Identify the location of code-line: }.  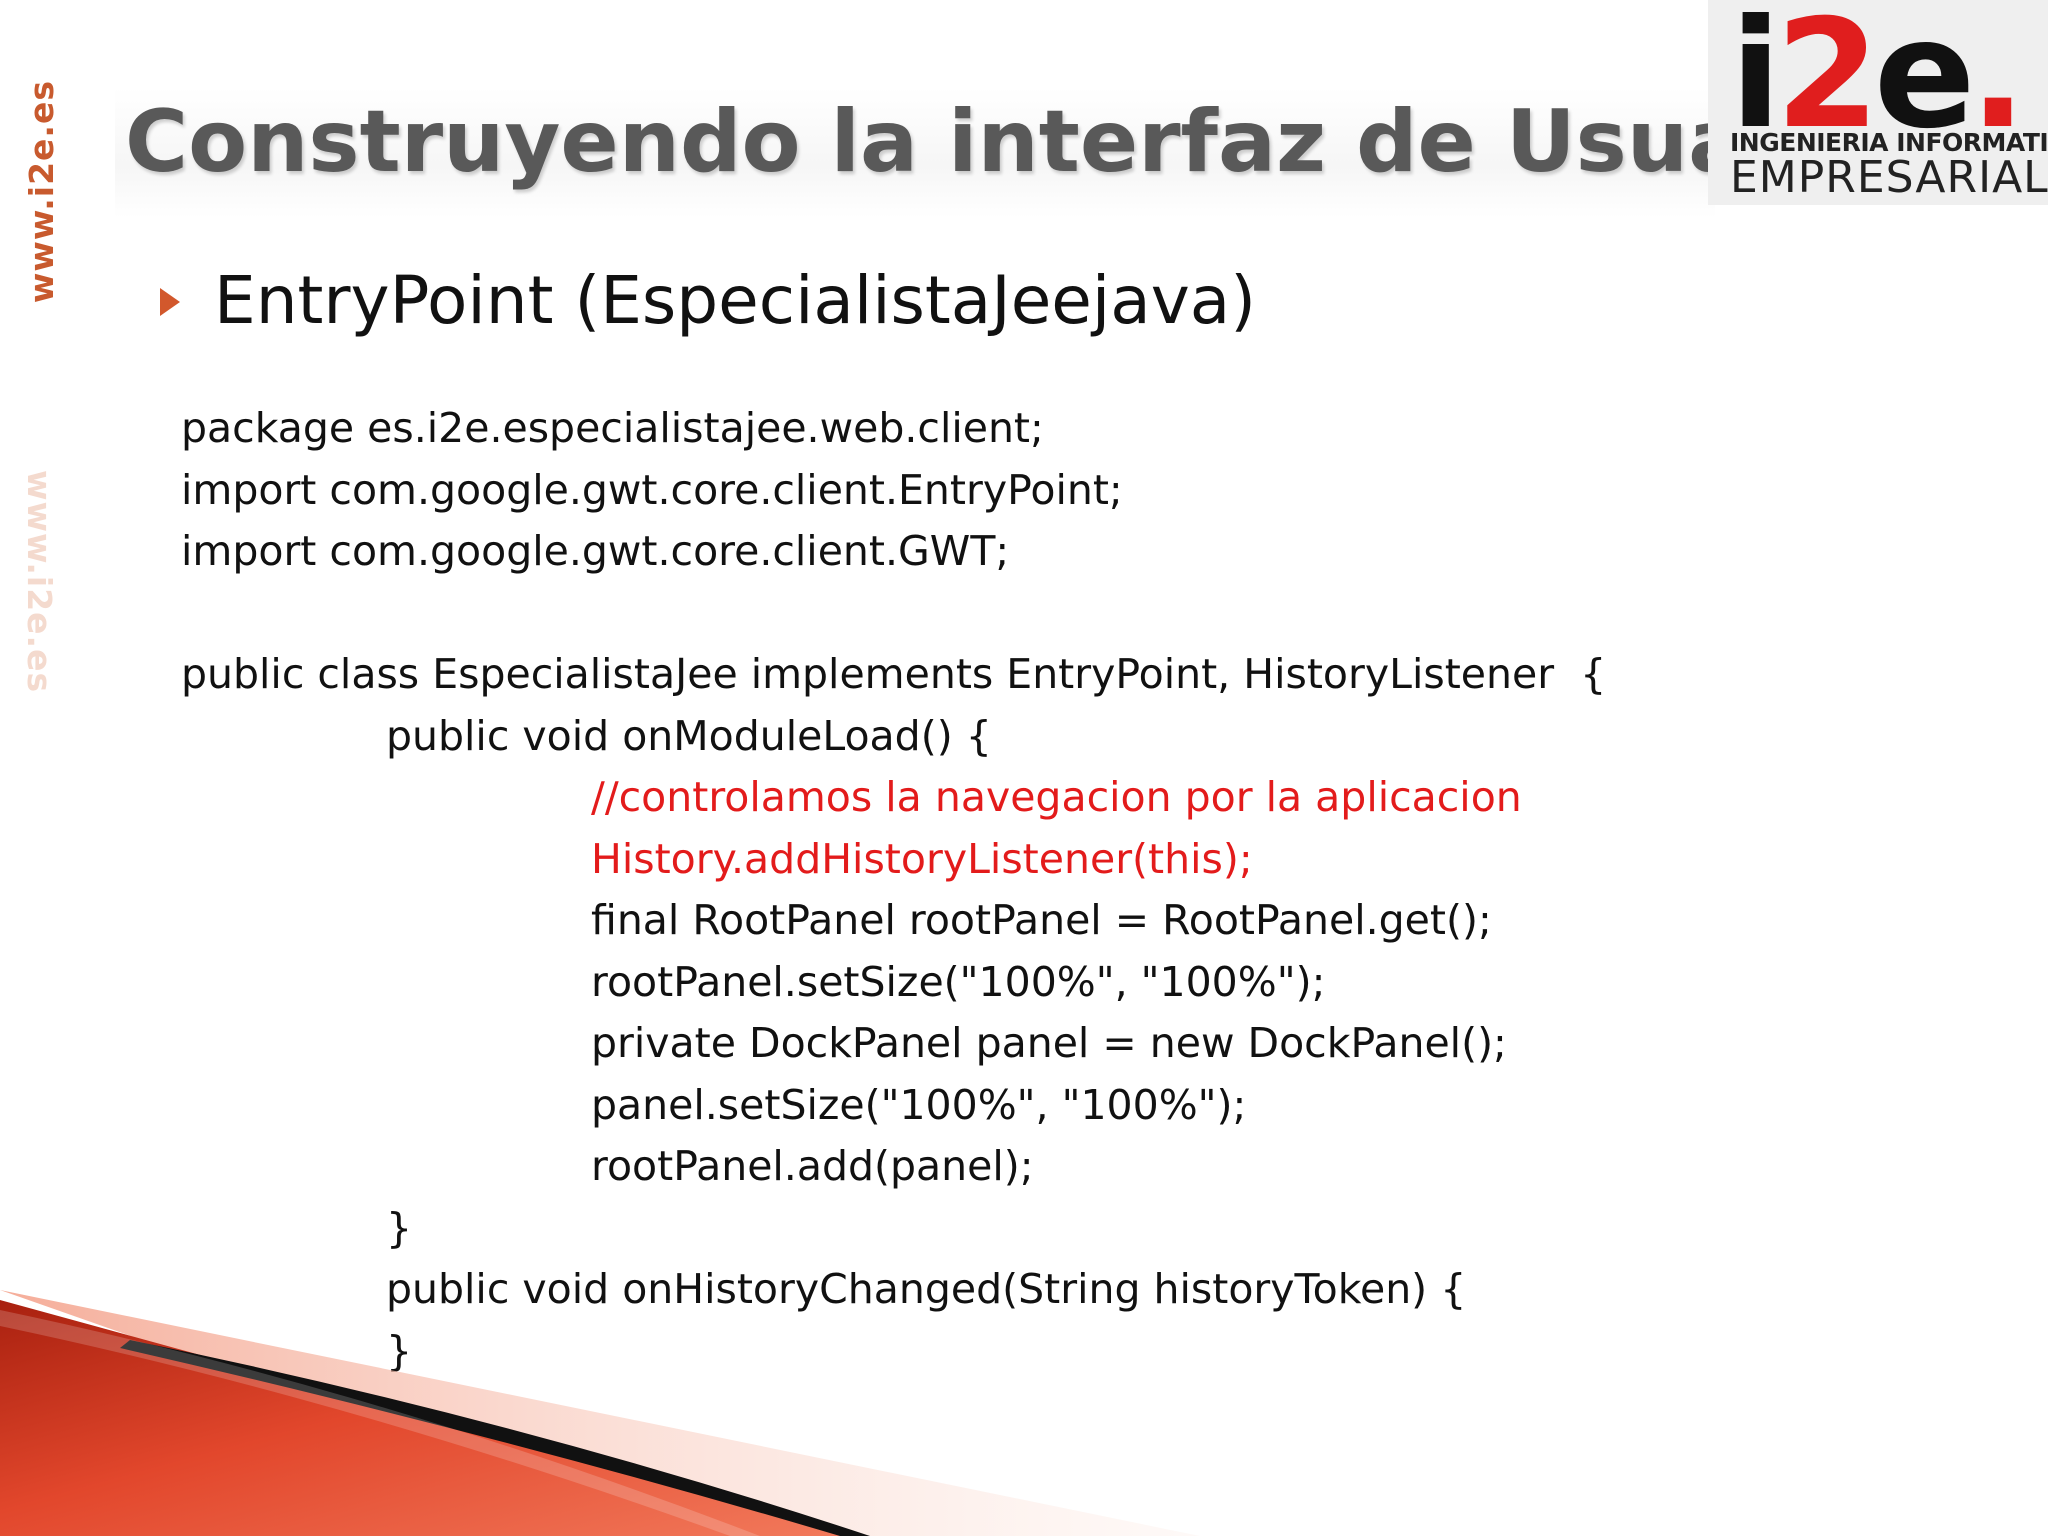
(399, 1227).